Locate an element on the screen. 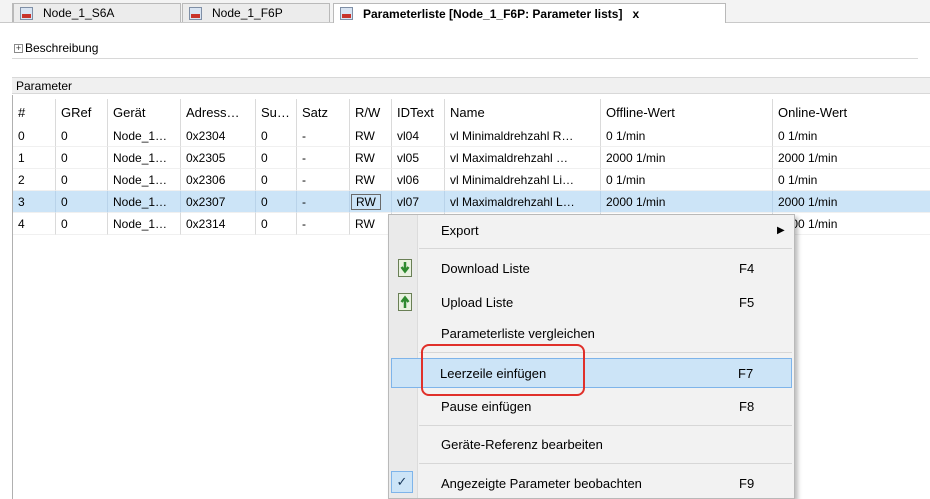  download-arrow-icon is located at coordinates (406, 268).